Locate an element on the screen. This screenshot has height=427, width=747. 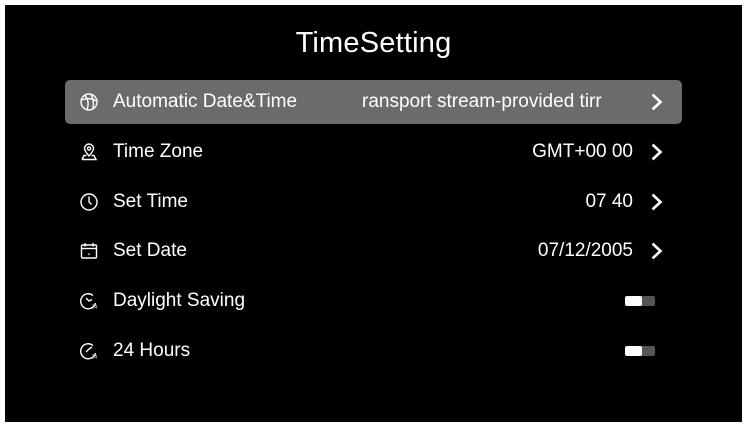
setting-label: Set Date is located at coordinates (150, 251).